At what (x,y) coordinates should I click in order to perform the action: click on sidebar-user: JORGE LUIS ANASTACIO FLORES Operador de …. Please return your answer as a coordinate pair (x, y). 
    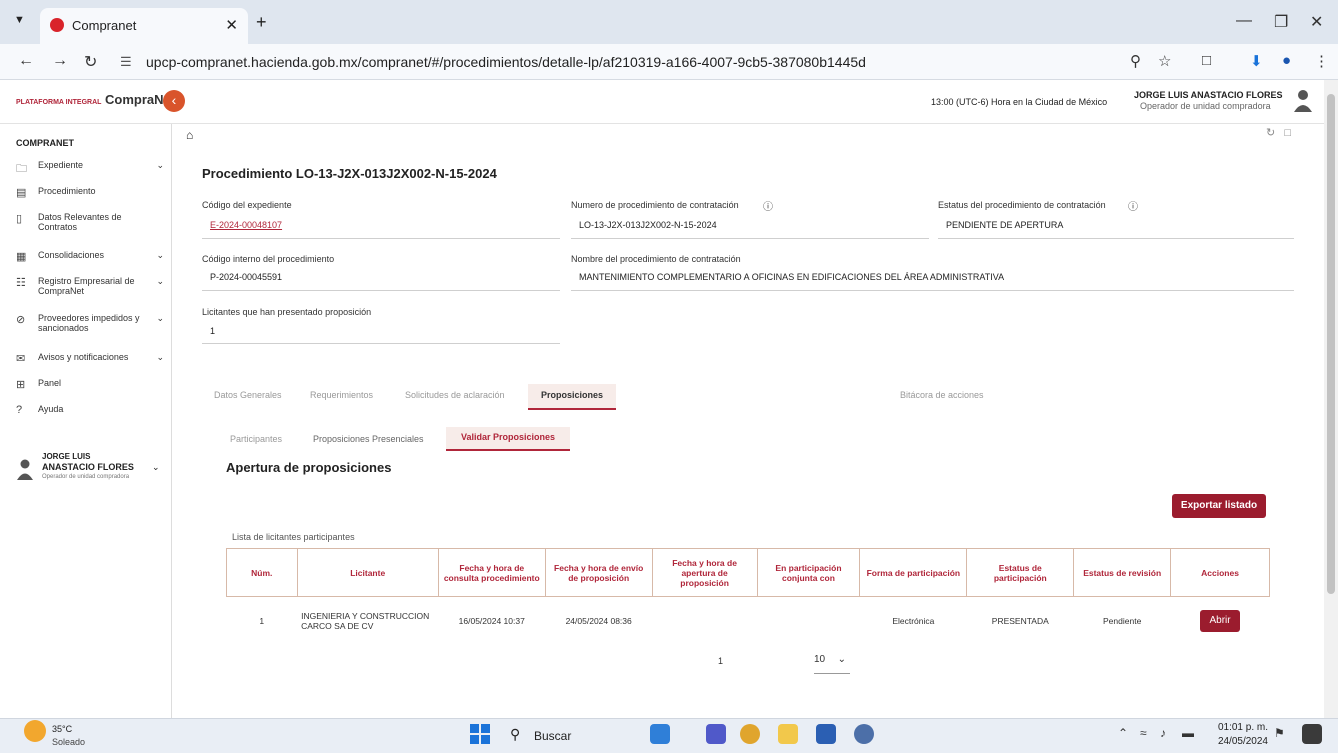
    Looking at the image, I should click on (91, 472).